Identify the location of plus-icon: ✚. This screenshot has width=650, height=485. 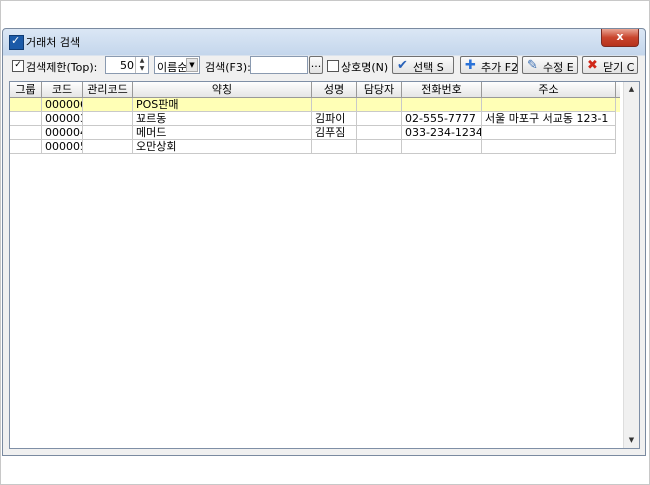
(470, 65).